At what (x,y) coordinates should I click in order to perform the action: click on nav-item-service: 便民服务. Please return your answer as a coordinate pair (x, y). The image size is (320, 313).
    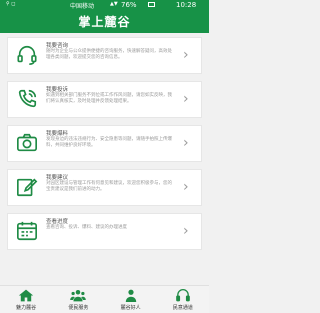
    Looking at the image, I should click on (78, 299).